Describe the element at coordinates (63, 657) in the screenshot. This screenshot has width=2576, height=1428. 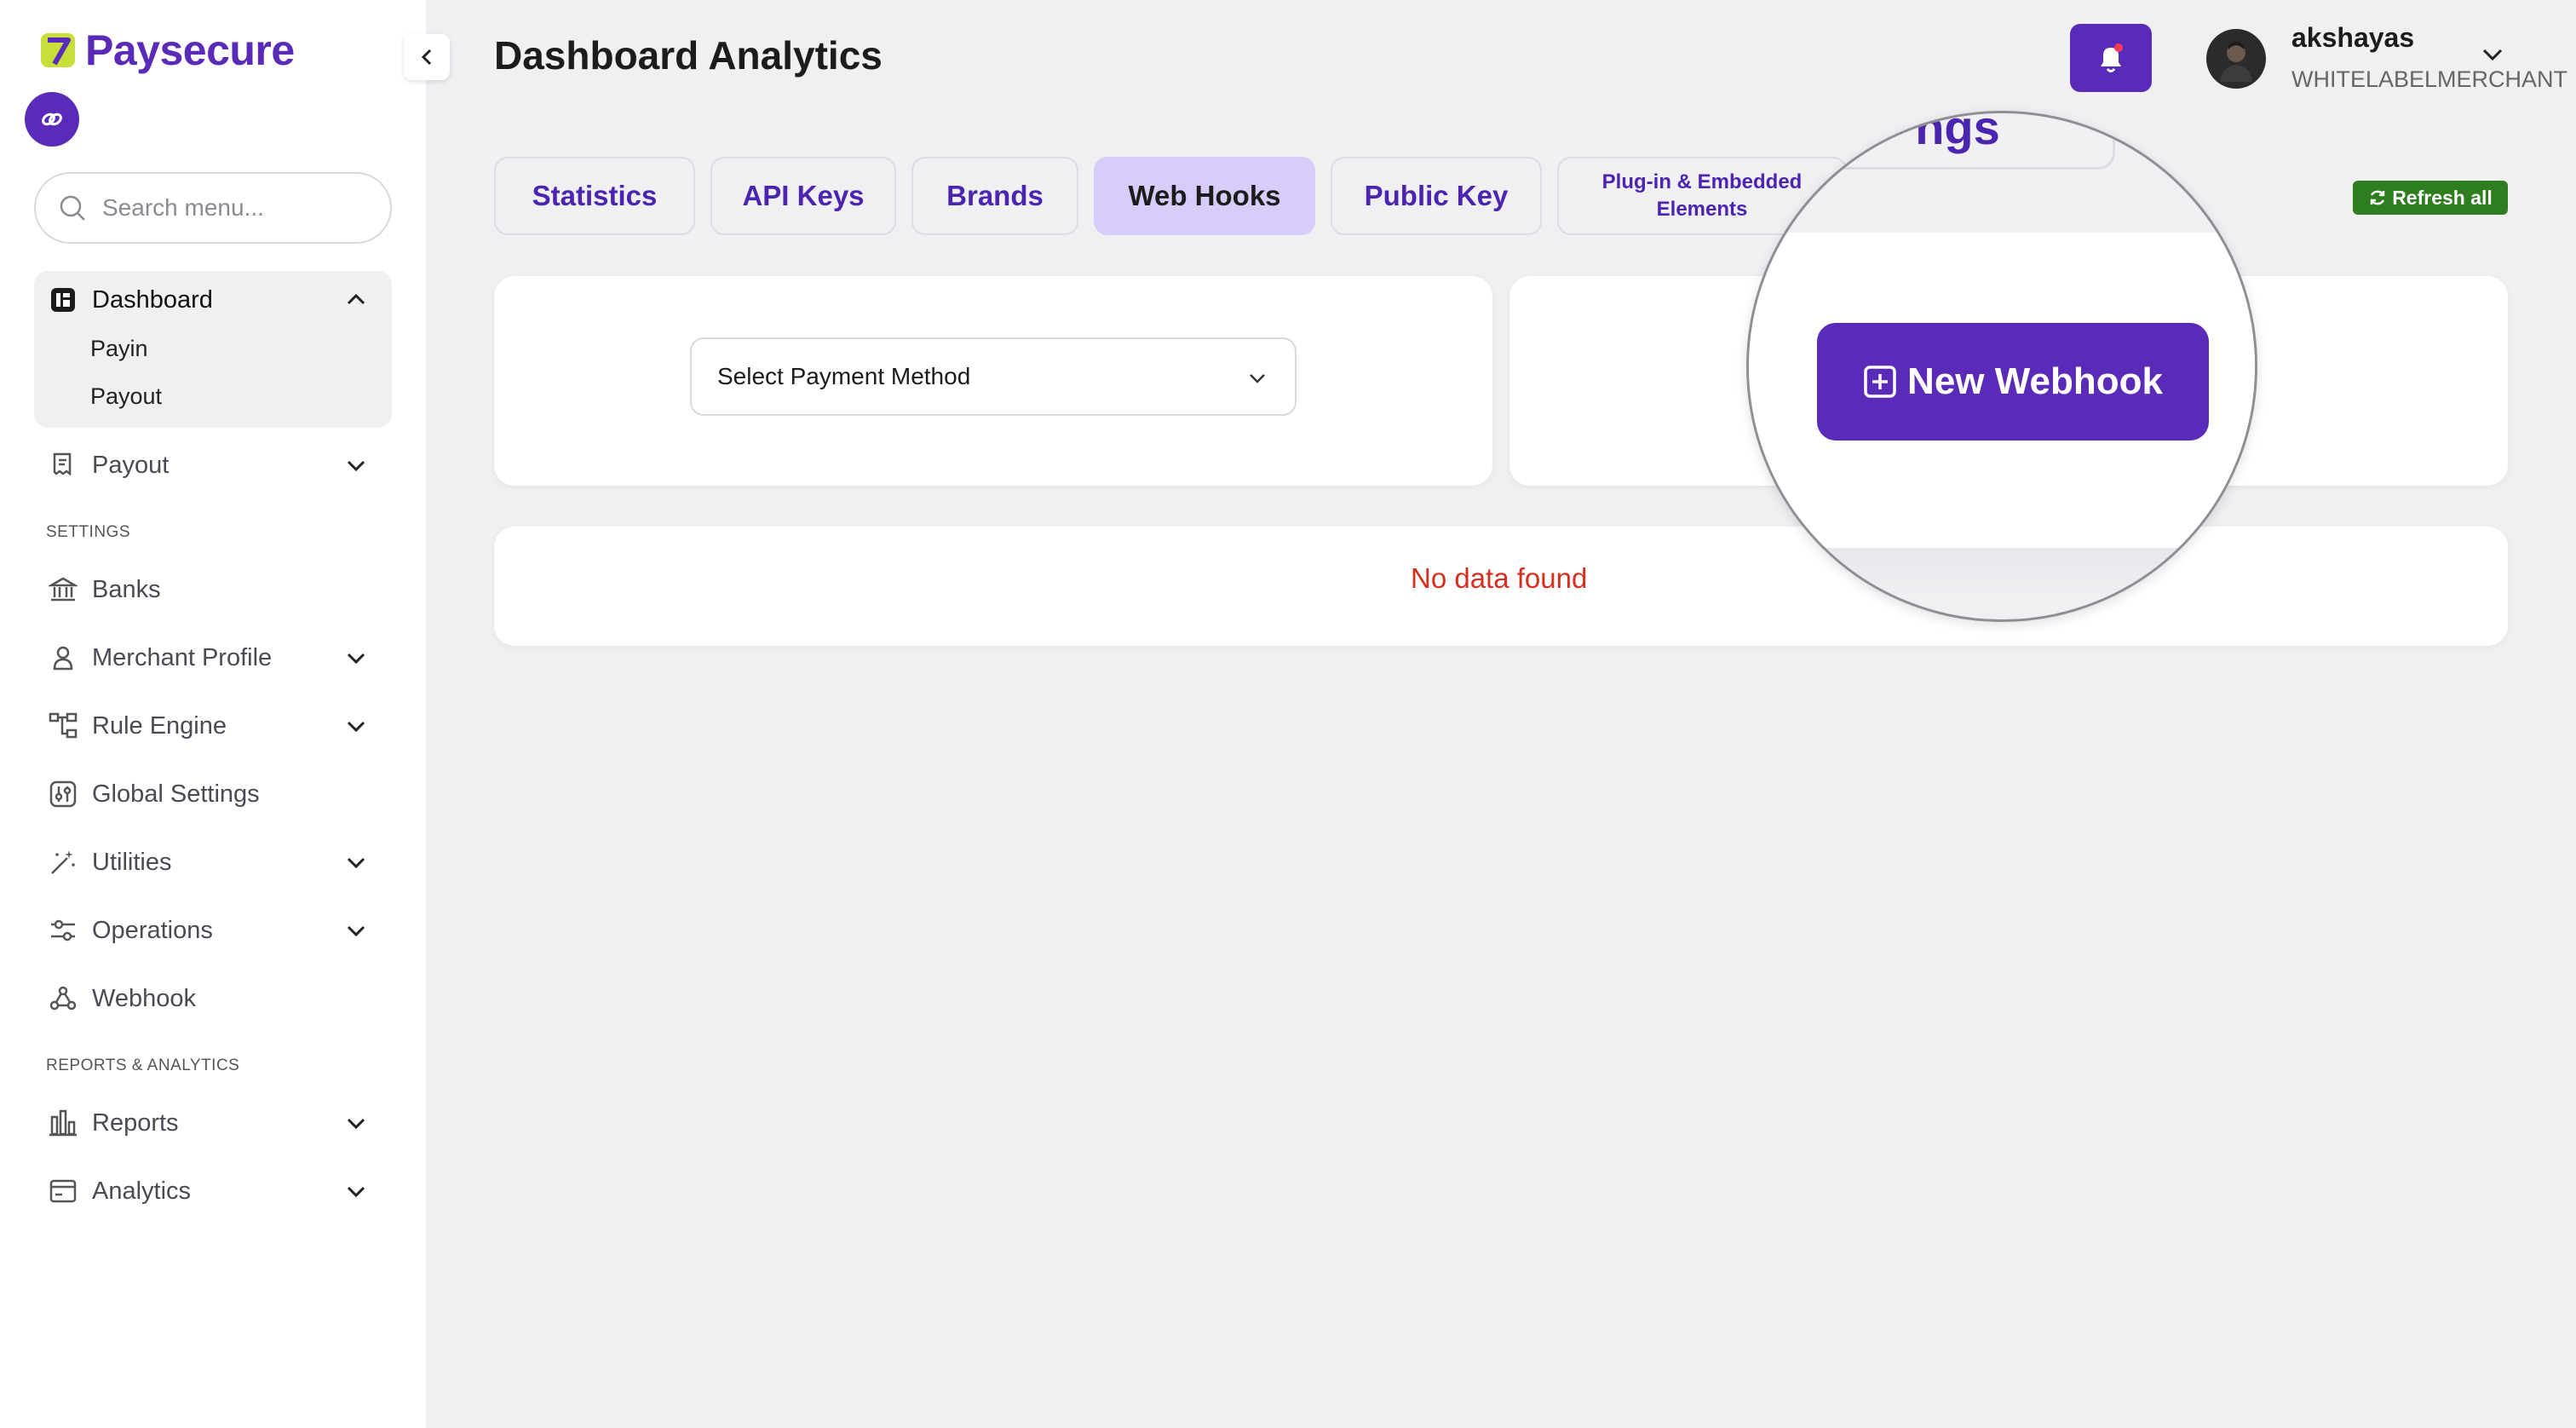
I see `user-icon` at that location.